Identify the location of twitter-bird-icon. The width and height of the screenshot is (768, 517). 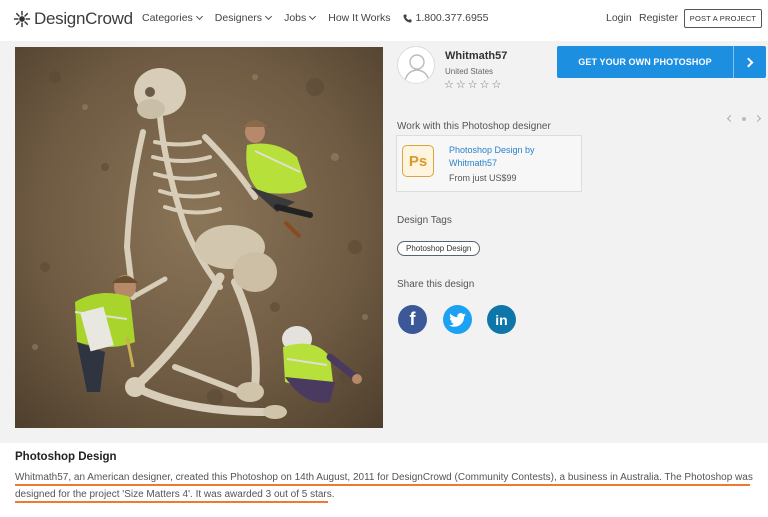
(457, 319).